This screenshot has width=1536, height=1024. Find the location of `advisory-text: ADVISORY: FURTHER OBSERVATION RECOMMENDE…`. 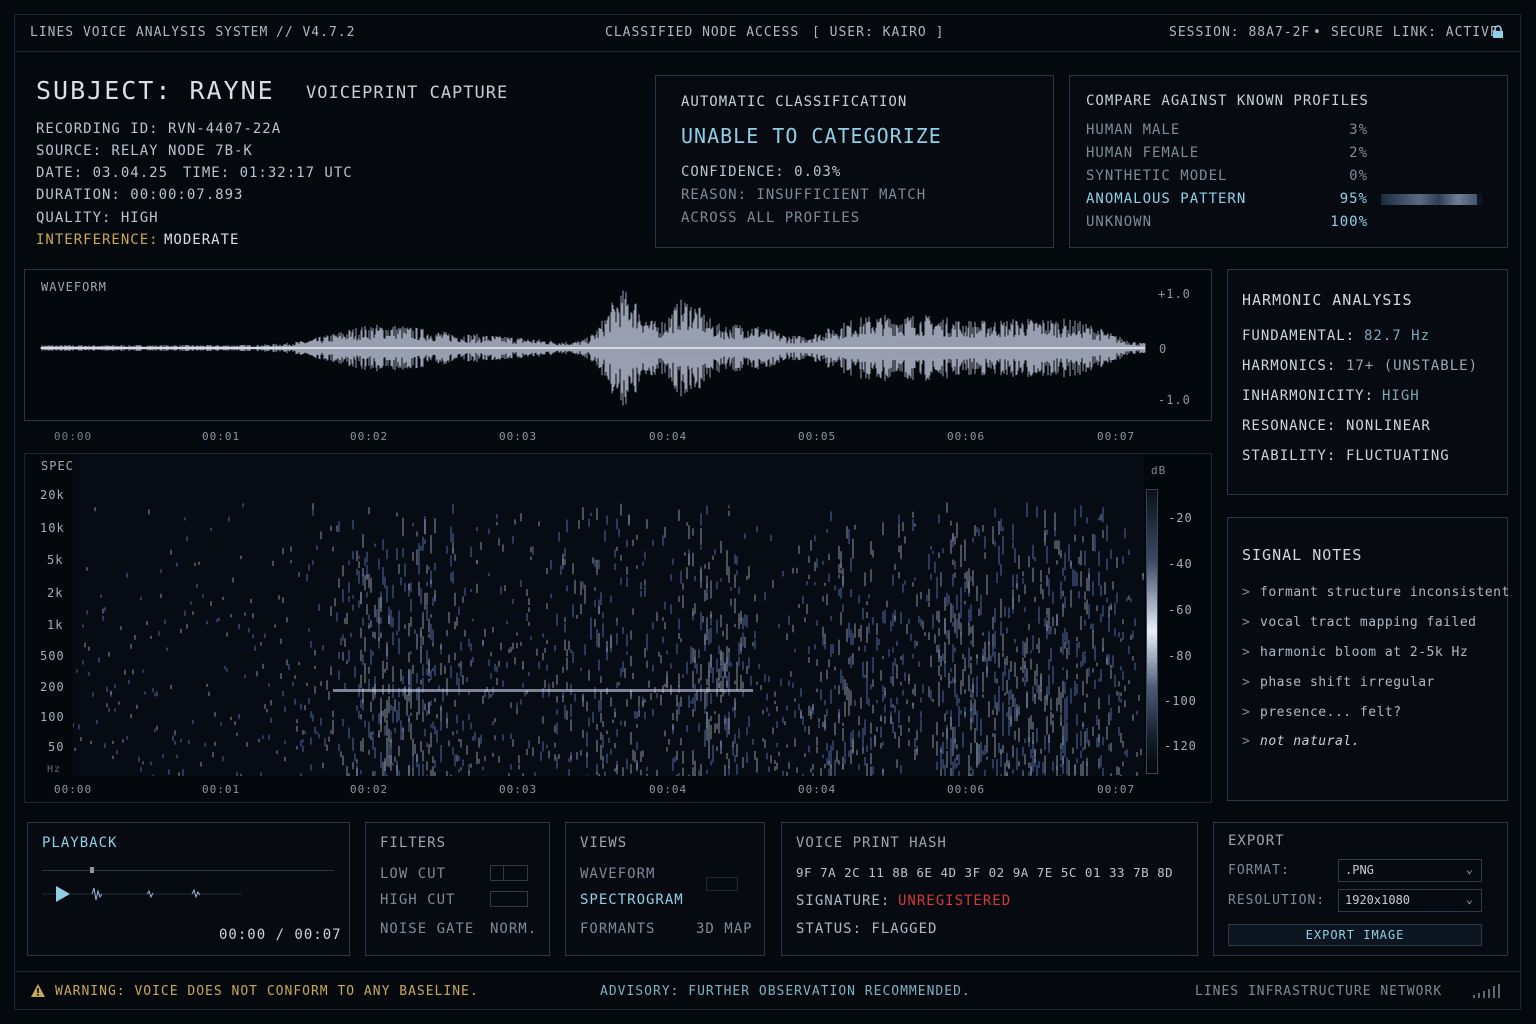

advisory-text: ADVISORY: FURTHER OBSERVATION RECOMMENDE… is located at coordinates (785, 991).